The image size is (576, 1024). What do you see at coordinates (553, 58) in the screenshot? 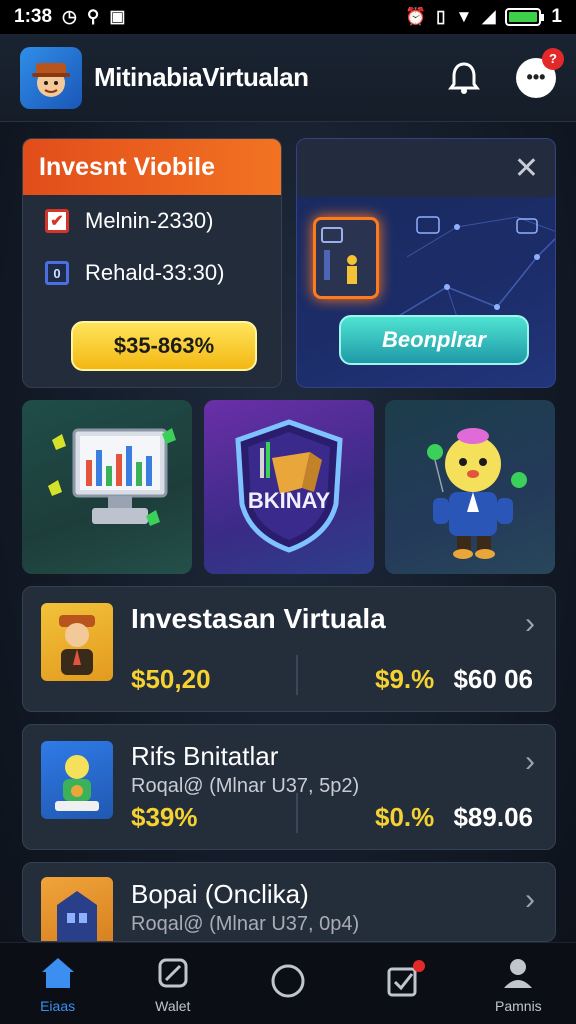
I see `chat-badge: ?` at bounding box center [553, 58].